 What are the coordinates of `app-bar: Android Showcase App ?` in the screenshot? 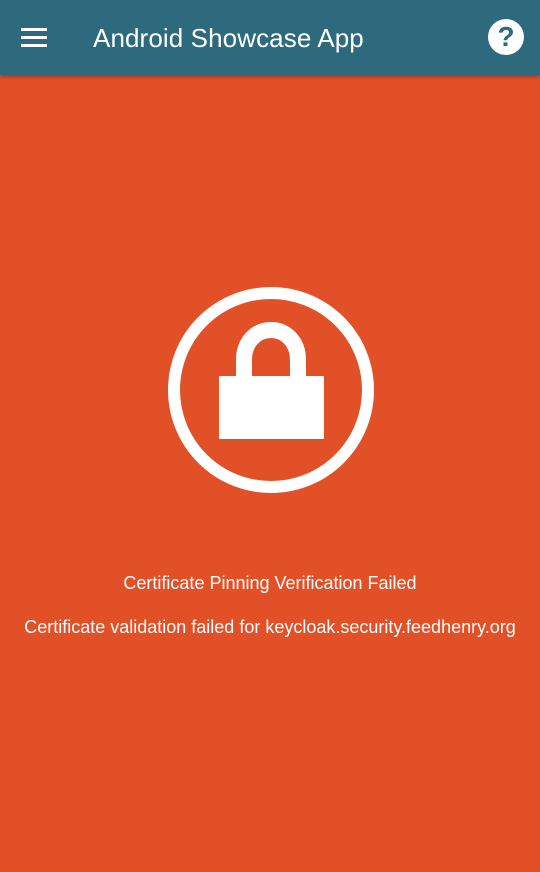 It's located at (270, 37).